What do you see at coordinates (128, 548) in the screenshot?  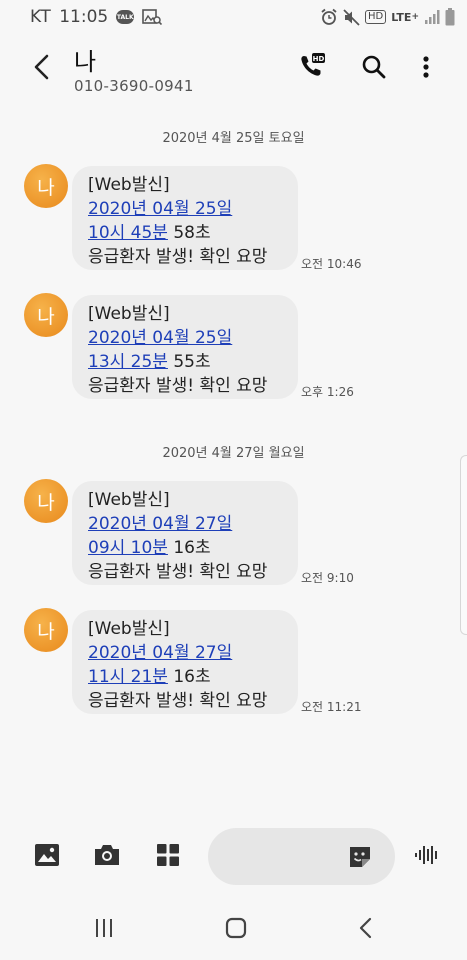 I see `message-time-link: 09시 10분` at bounding box center [128, 548].